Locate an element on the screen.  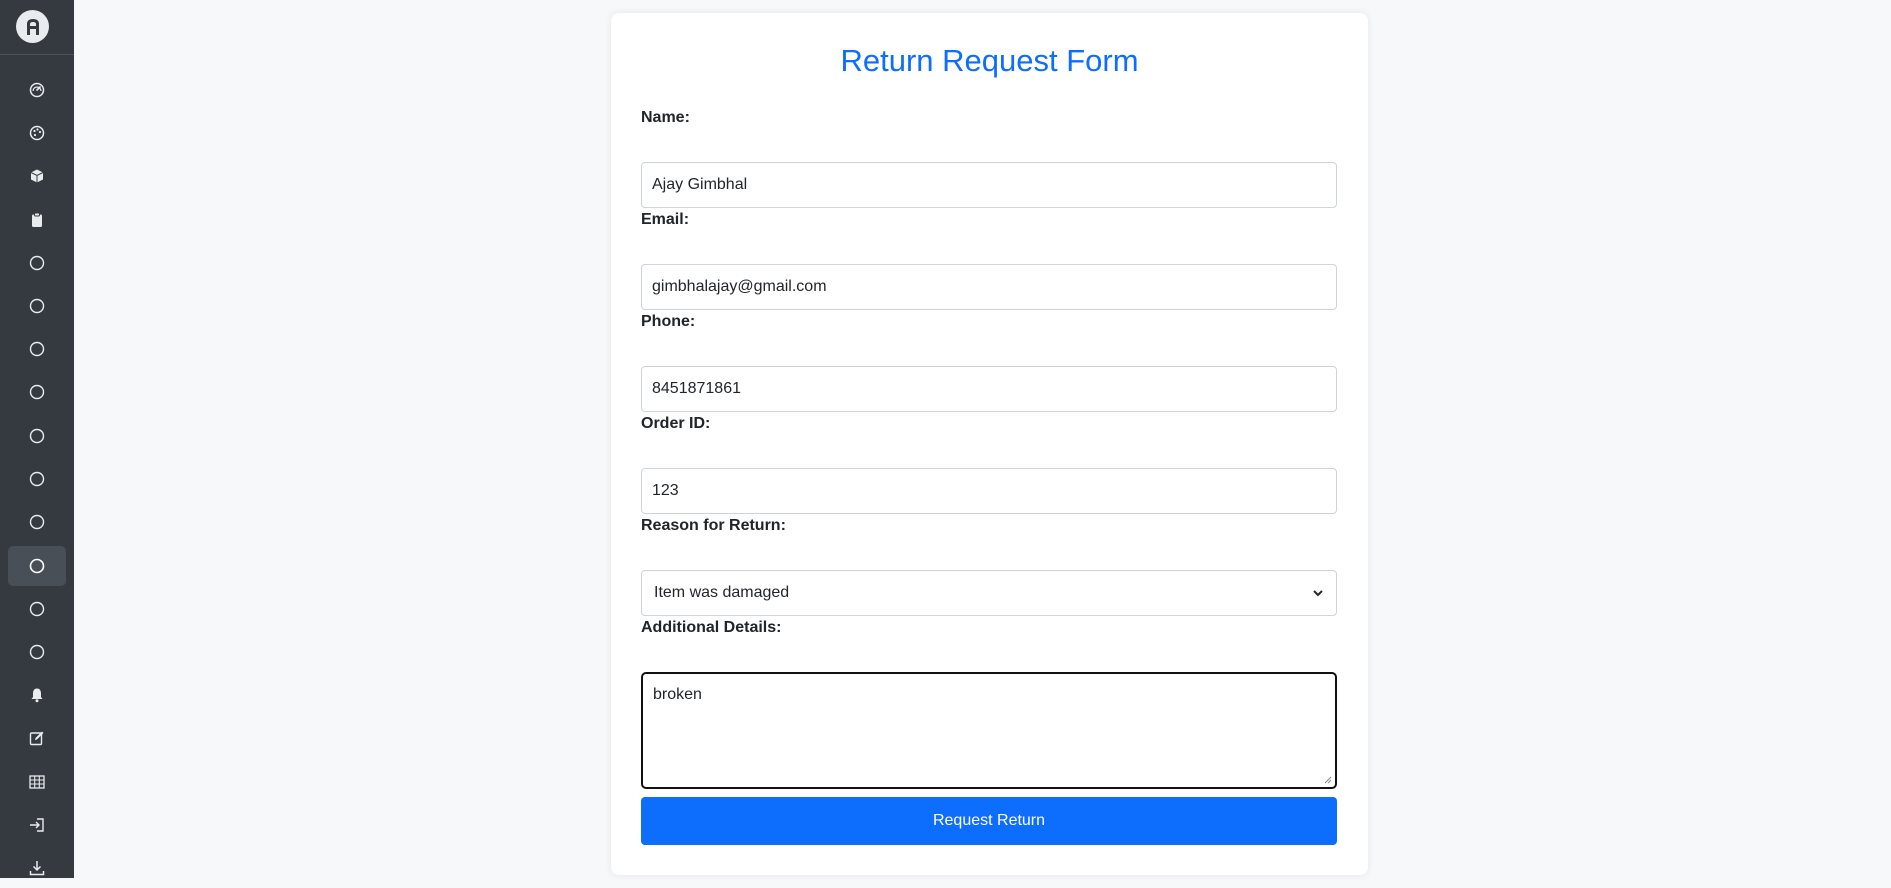
resize-grip-icon is located at coordinates (1328, 780).